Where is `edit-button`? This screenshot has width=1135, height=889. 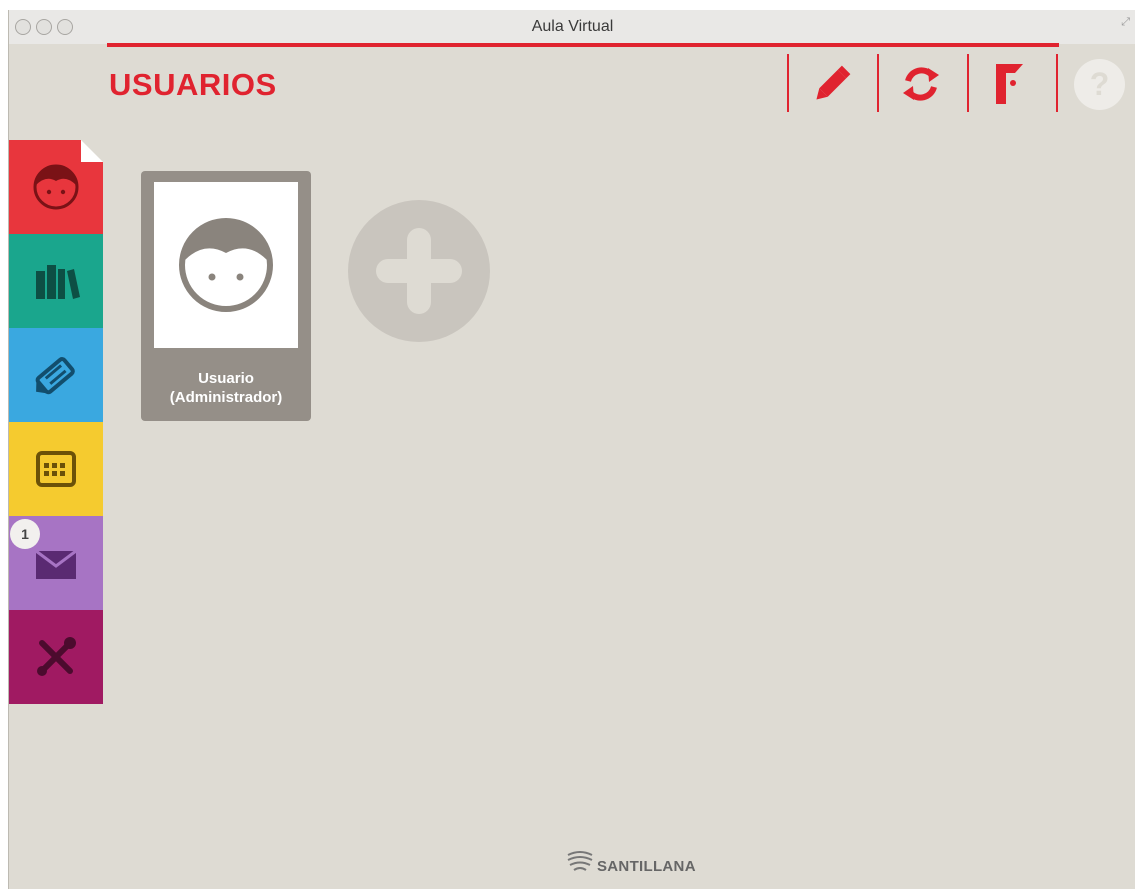 edit-button is located at coordinates (832, 84).